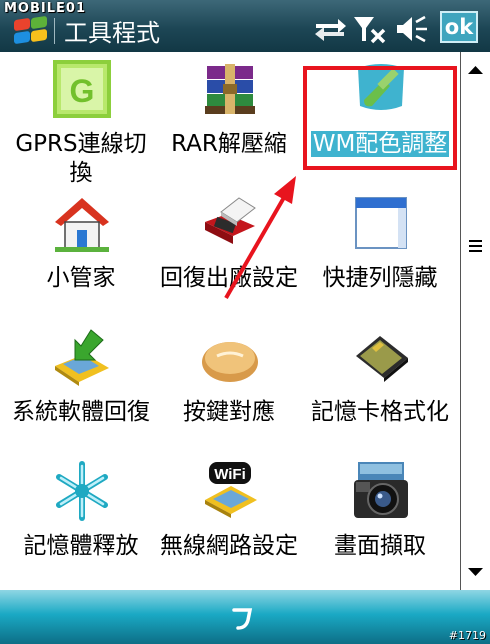 Image resolution: width=490 pixels, height=644 pixels. Describe the element at coordinates (82, 491) in the screenshot. I see `snowflake-icon` at that location.